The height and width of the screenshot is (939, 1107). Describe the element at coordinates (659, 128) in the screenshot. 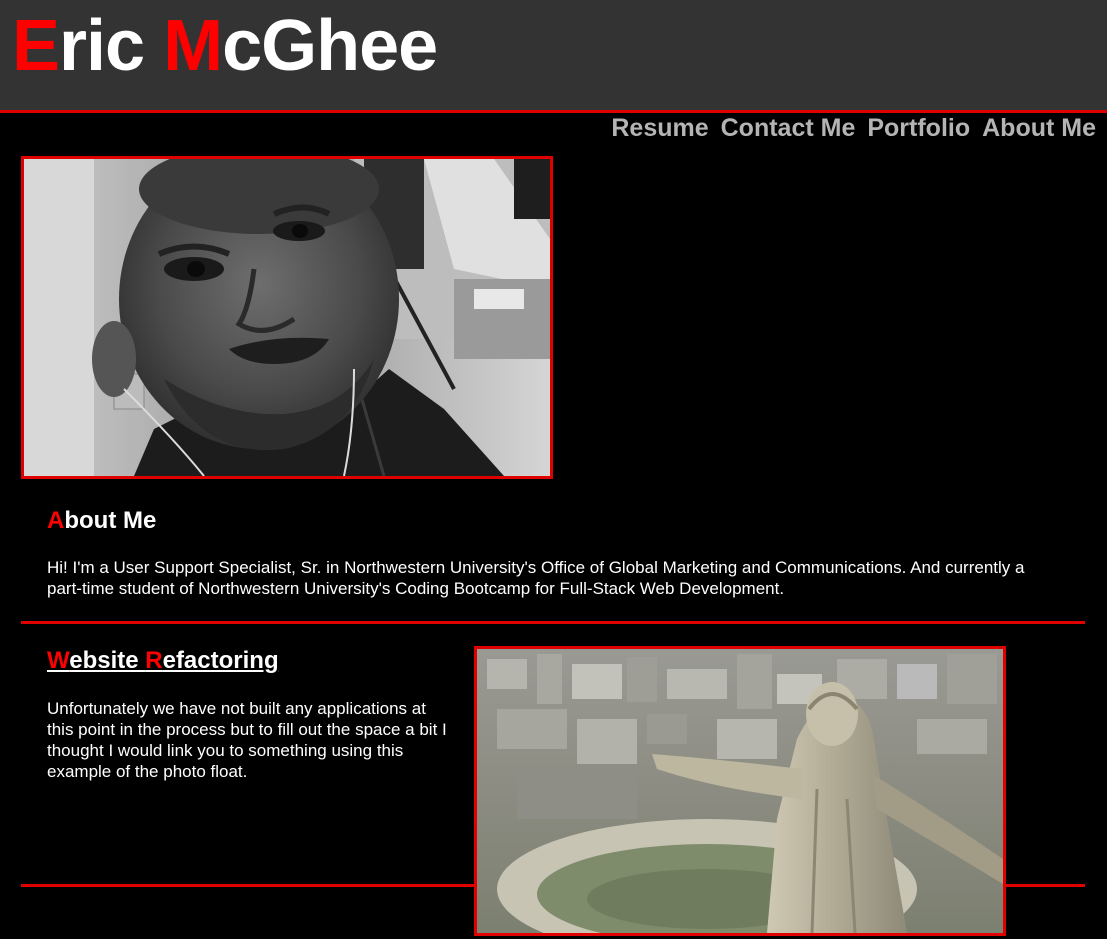

I see `nav-link-resume: Resume` at that location.